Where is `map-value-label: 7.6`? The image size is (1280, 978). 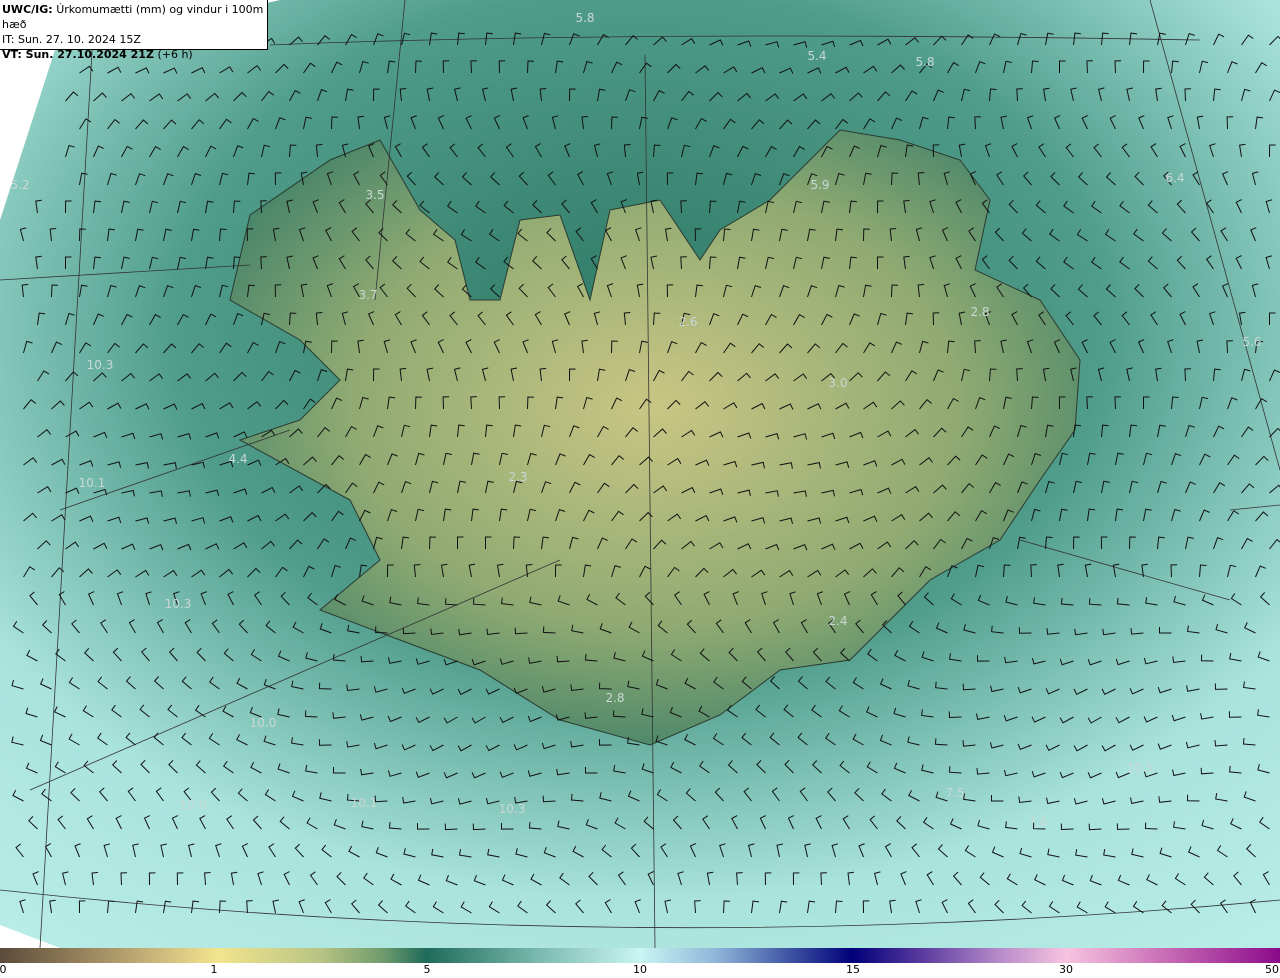 map-value-label: 7.6 is located at coordinates (1037, 822).